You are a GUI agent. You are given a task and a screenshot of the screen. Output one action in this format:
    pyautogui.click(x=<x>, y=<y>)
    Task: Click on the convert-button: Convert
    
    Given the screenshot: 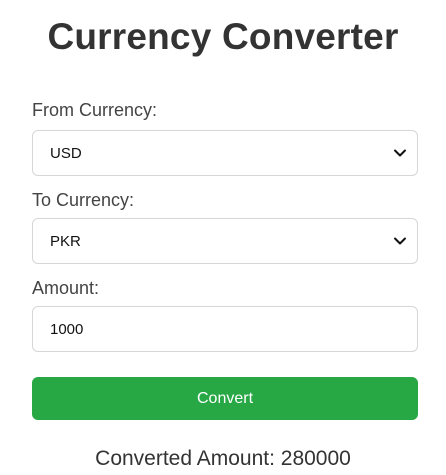 What is the action you would take?
    pyautogui.click(x=225, y=398)
    